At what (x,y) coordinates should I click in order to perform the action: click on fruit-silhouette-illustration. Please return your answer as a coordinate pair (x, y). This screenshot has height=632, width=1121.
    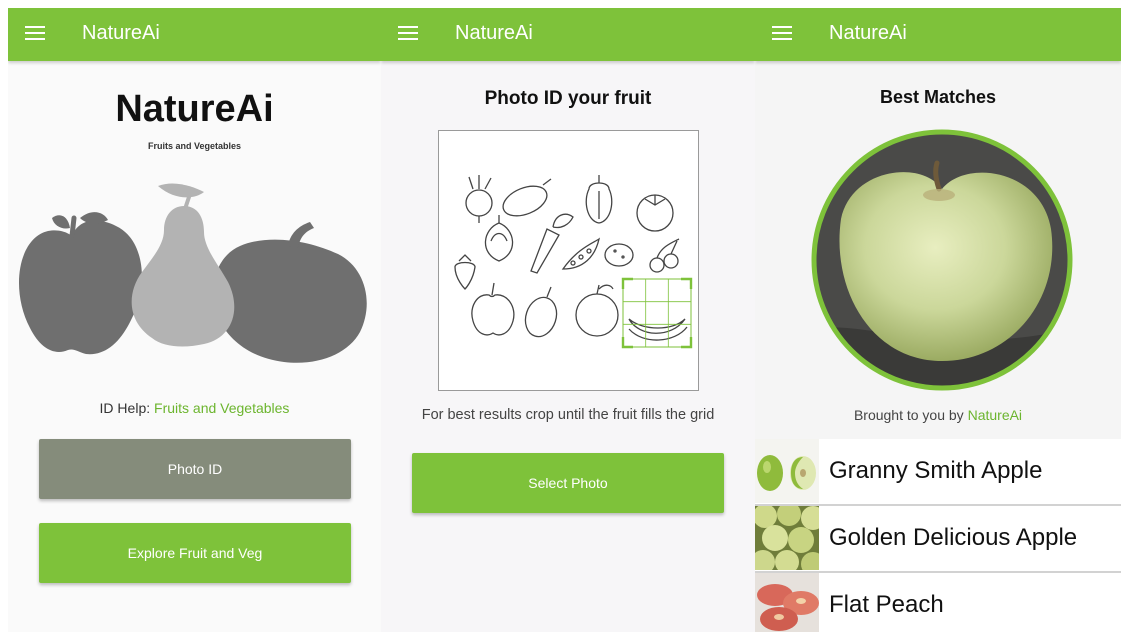
    Looking at the image, I should click on (192, 273).